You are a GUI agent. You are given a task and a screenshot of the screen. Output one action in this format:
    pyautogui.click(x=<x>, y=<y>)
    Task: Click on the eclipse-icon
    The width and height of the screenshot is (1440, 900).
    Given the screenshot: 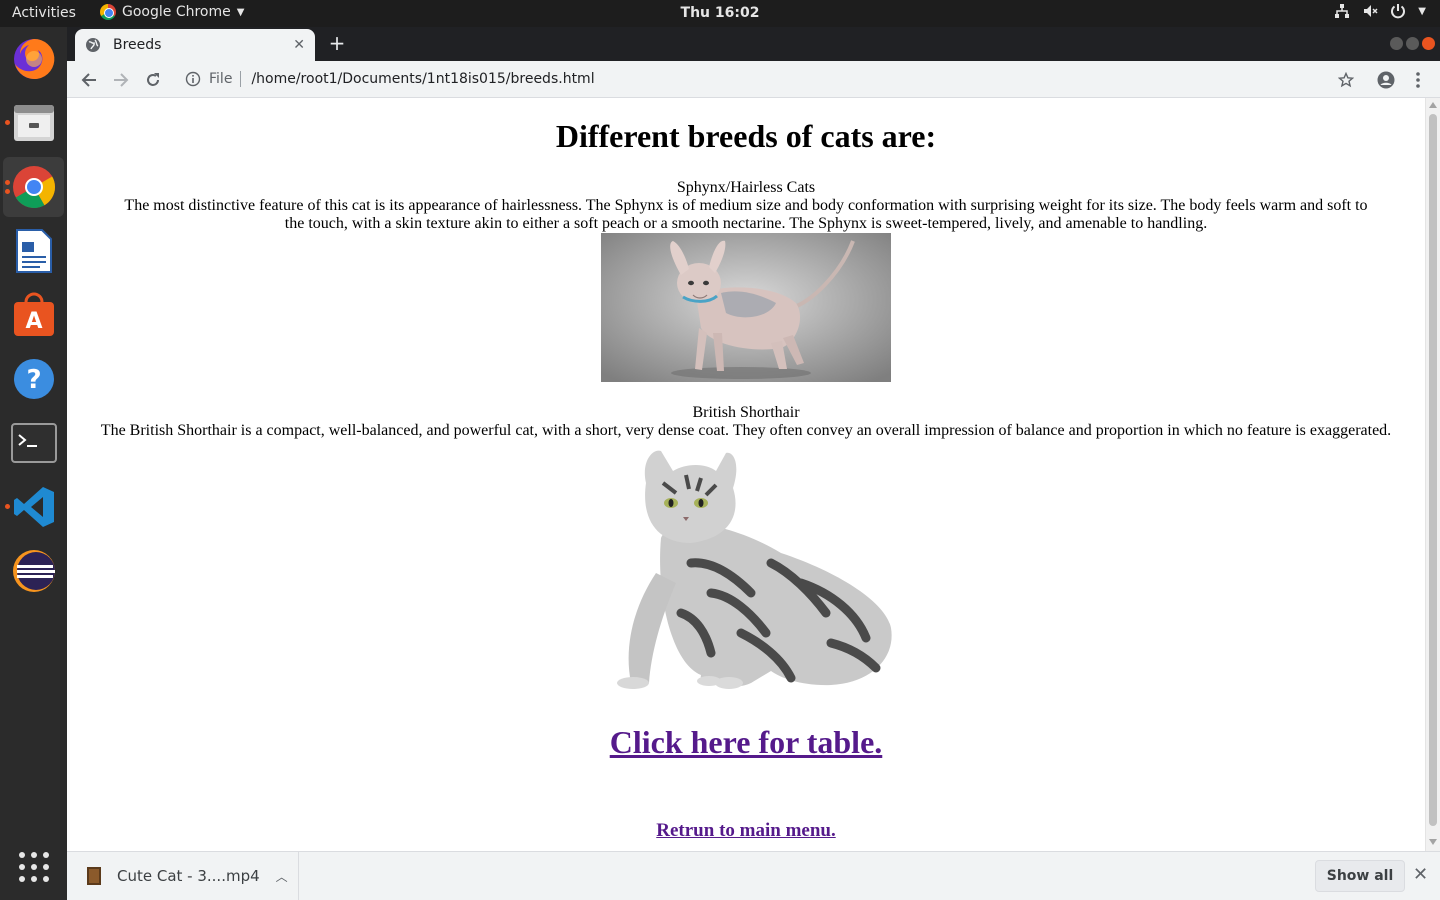 What is the action you would take?
    pyautogui.click(x=33, y=571)
    